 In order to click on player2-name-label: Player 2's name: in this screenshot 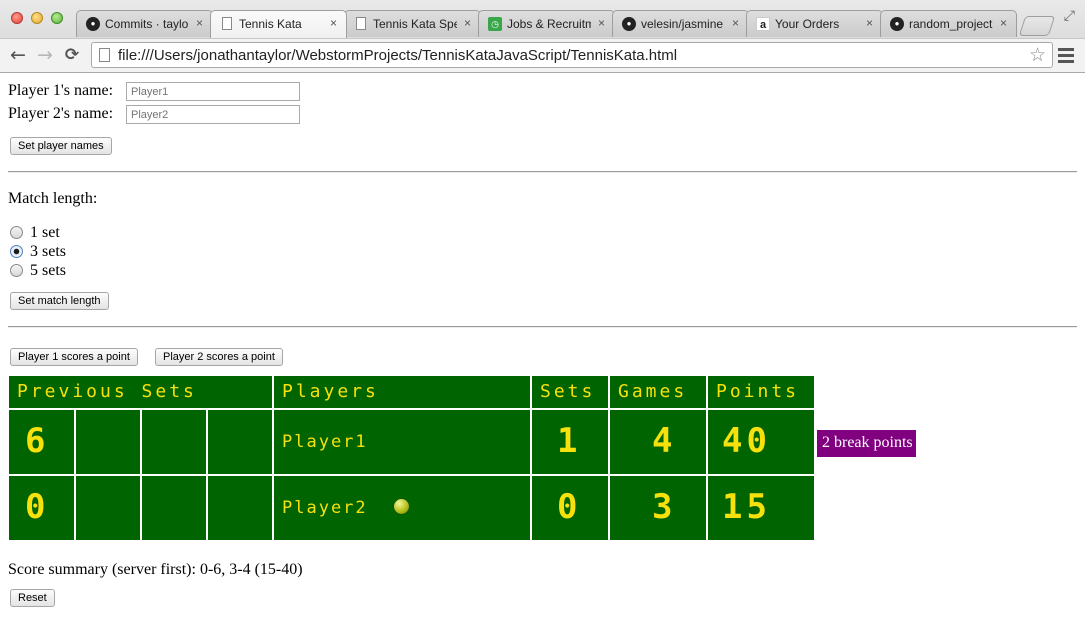, I will do `click(61, 113)`.